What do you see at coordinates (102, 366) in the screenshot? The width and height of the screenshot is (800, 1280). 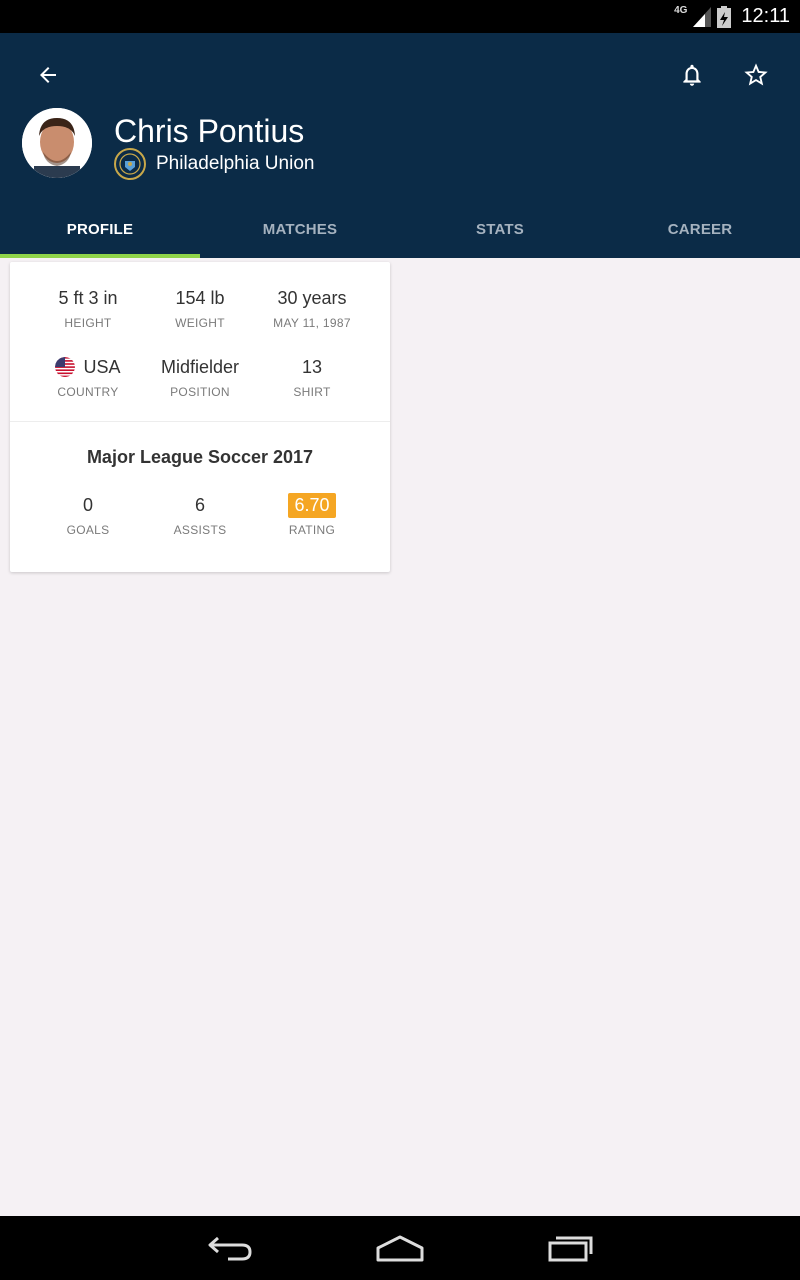 I see `country-value: USA` at bounding box center [102, 366].